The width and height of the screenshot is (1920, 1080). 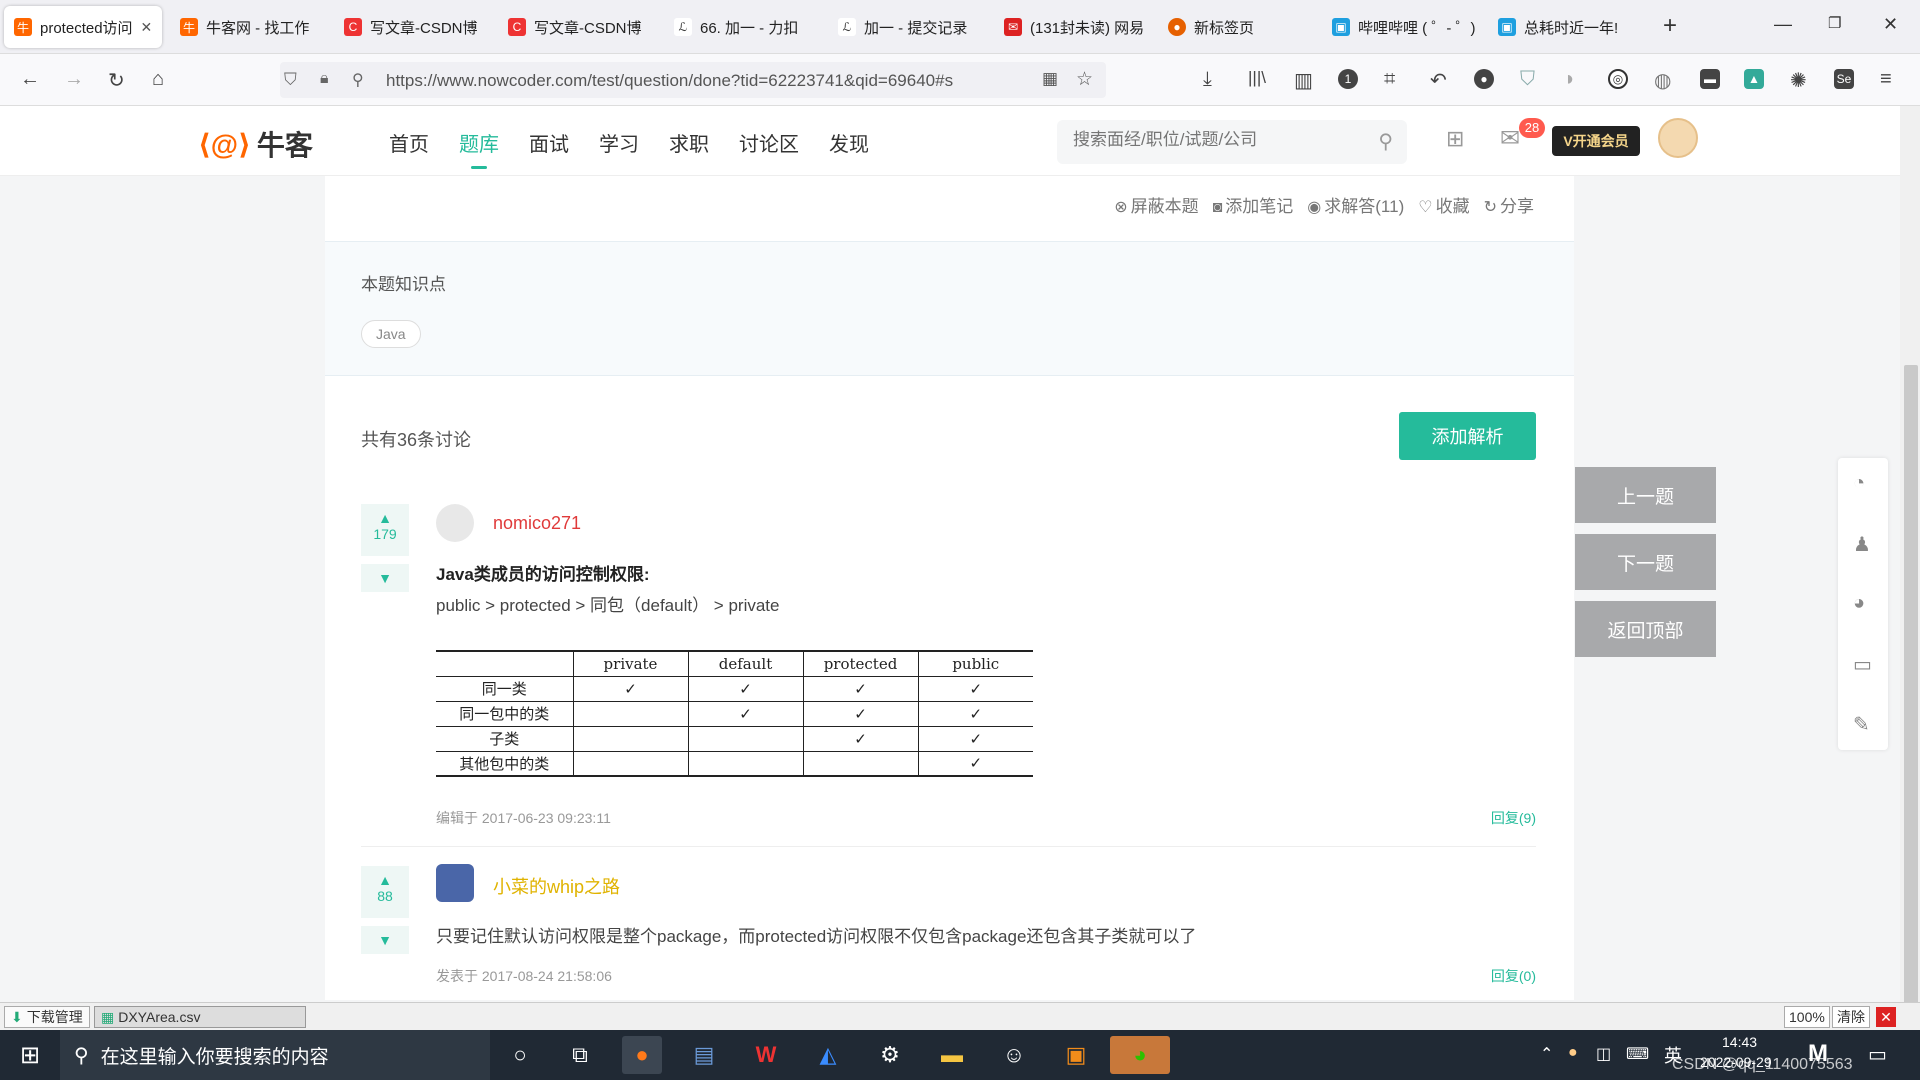 What do you see at coordinates (30, 79) in the screenshot?
I see `back-icon: ←` at bounding box center [30, 79].